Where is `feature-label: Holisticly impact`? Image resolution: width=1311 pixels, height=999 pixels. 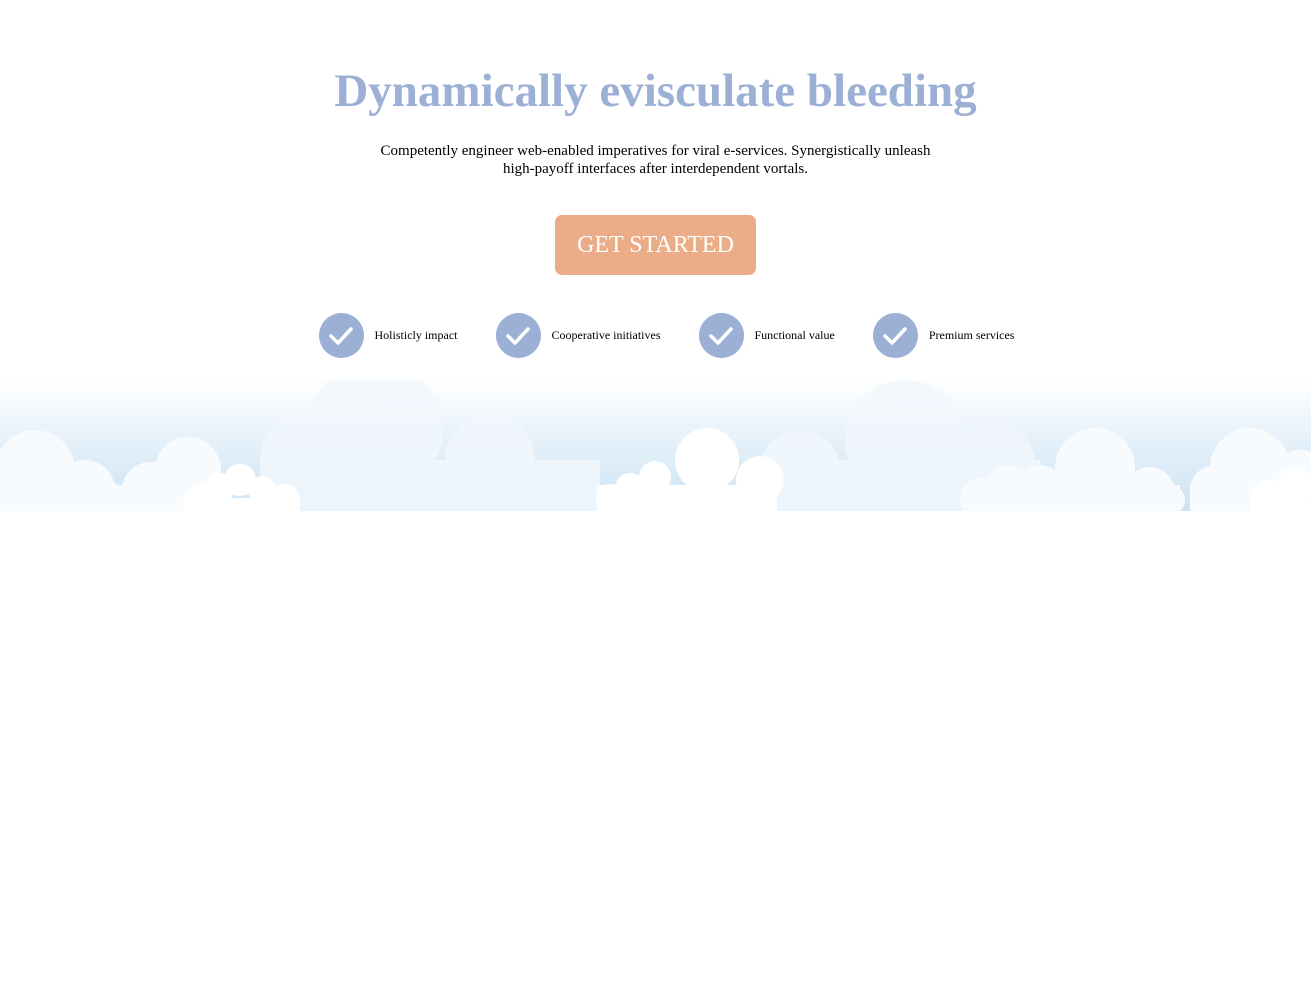 feature-label: Holisticly impact is located at coordinates (416, 335).